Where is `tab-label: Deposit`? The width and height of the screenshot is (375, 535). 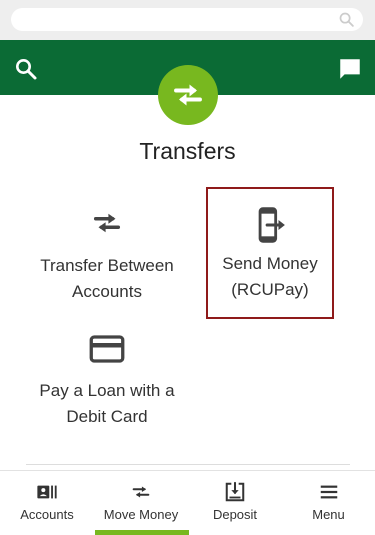 tab-label: Deposit is located at coordinates (235, 514).